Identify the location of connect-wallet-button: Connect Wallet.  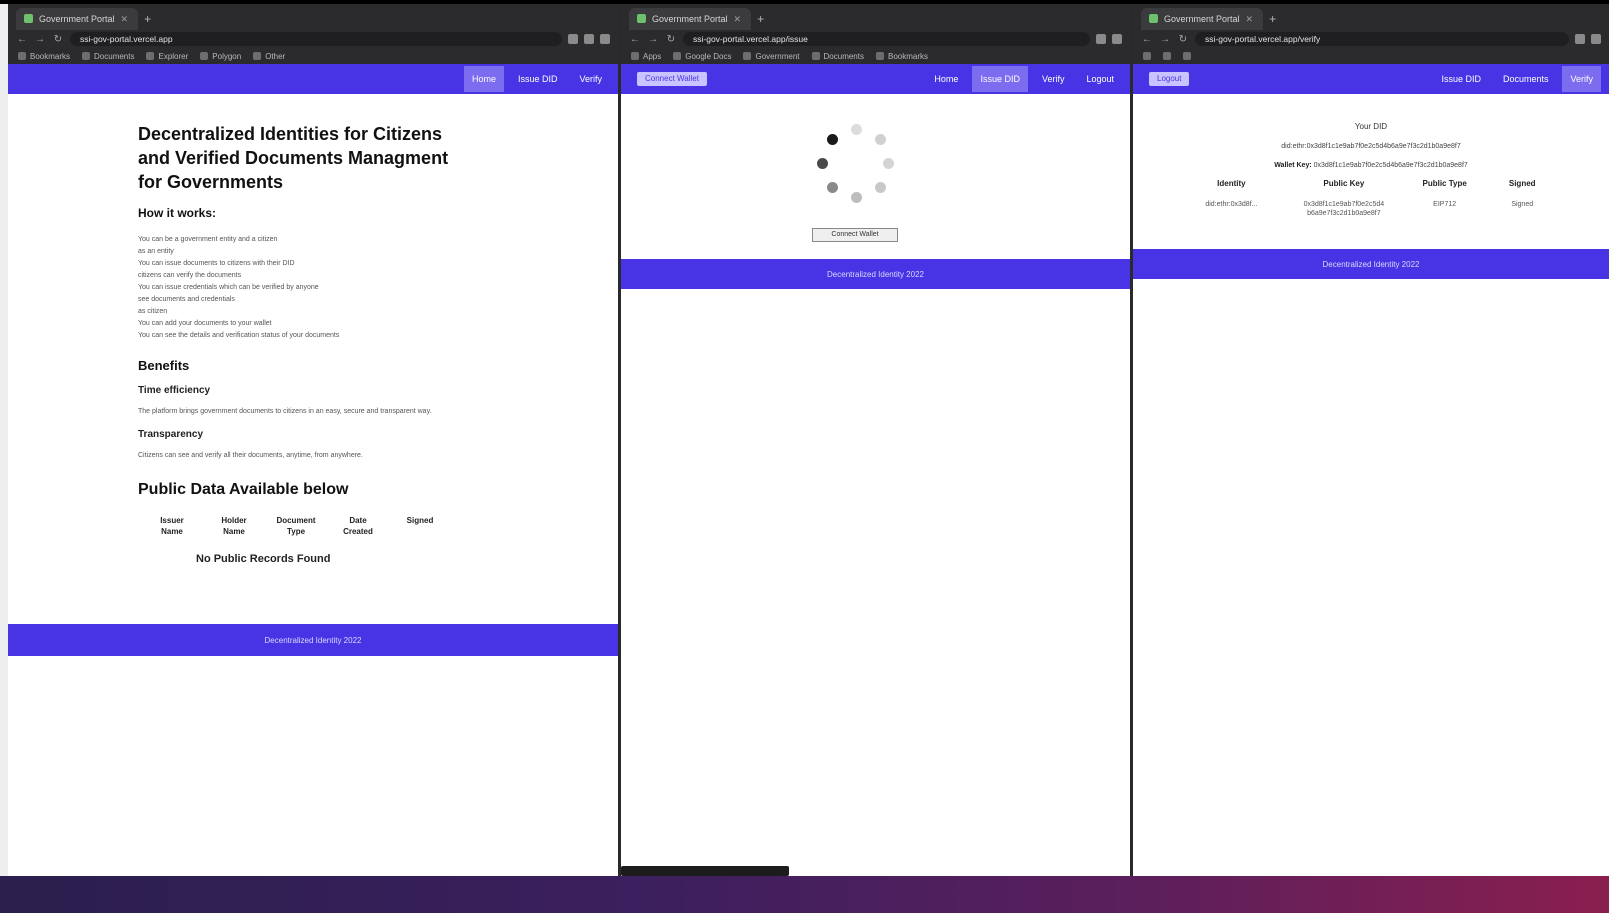
(855, 235).